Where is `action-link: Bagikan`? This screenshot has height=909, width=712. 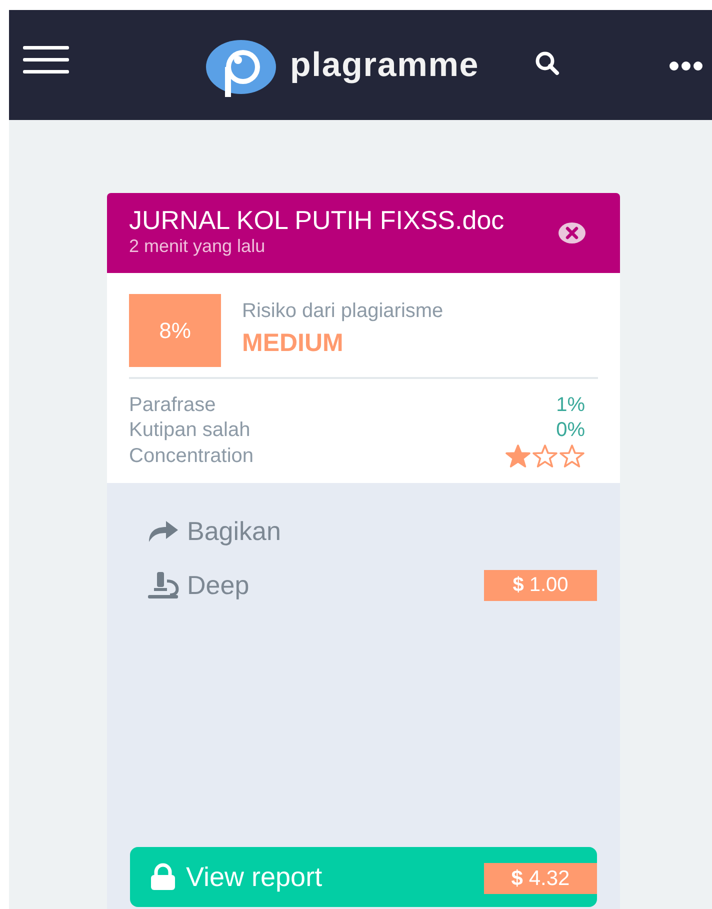 action-link: Bagikan is located at coordinates (234, 531).